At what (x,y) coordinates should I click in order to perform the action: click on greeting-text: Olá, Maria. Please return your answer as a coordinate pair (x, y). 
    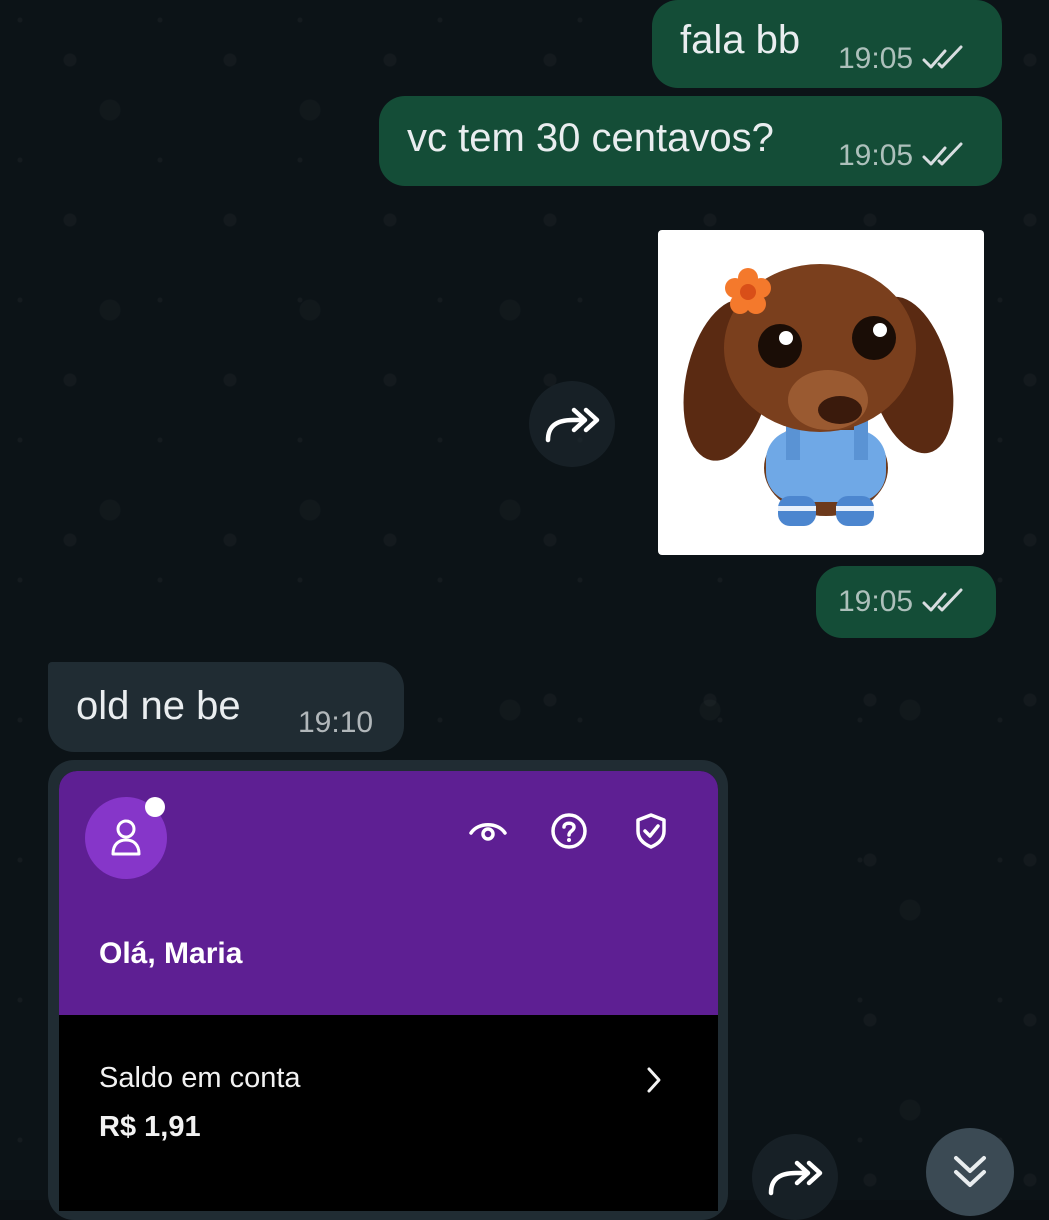
    Looking at the image, I should click on (171, 953).